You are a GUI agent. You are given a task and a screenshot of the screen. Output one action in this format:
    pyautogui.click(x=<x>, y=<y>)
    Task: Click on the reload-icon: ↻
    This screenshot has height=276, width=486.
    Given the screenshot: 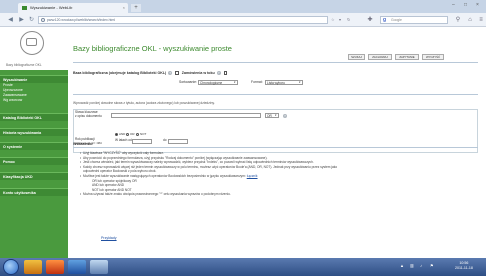 What is the action you would take?
    pyautogui.click(x=31, y=20)
    